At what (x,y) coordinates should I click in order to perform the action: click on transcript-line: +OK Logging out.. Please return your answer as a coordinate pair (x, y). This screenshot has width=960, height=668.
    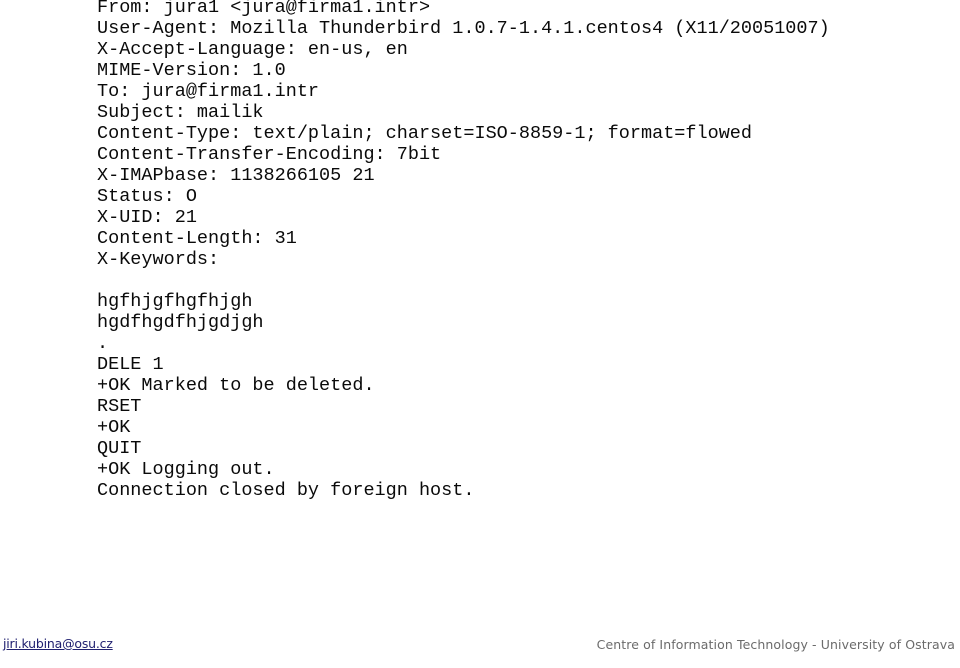
    Looking at the image, I should click on (186, 469).